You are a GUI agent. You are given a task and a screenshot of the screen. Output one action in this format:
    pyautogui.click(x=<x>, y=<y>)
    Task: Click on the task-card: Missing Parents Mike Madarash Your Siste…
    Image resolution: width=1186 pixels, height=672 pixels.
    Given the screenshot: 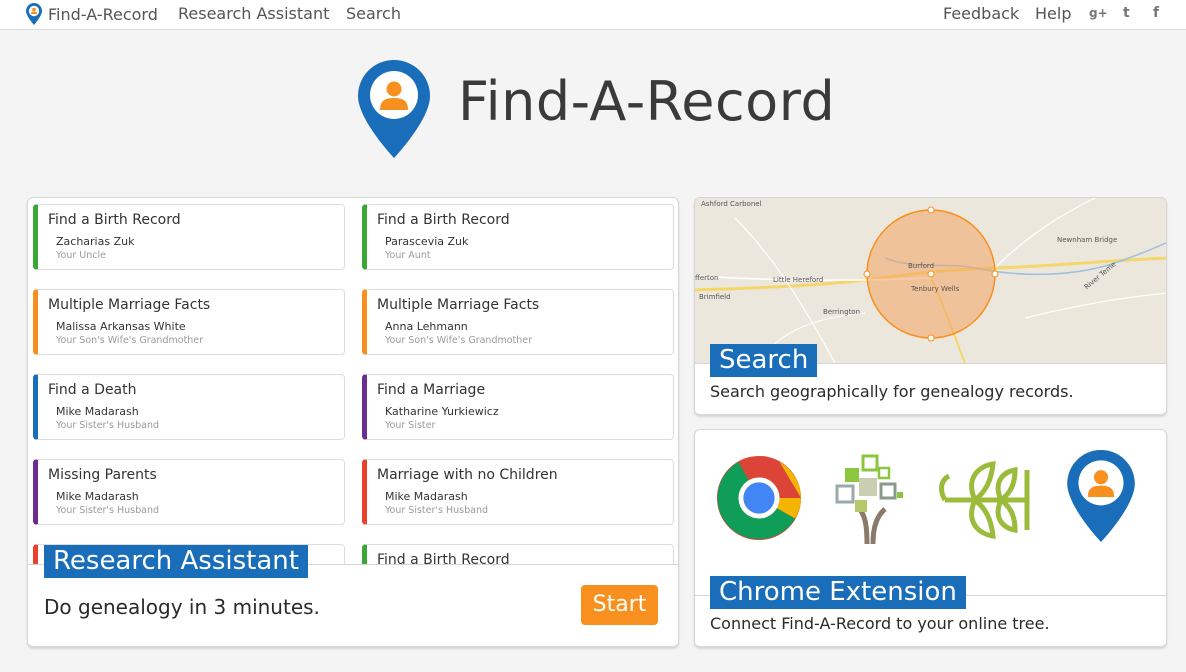 What is the action you would take?
    pyautogui.click(x=189, y=492)
    